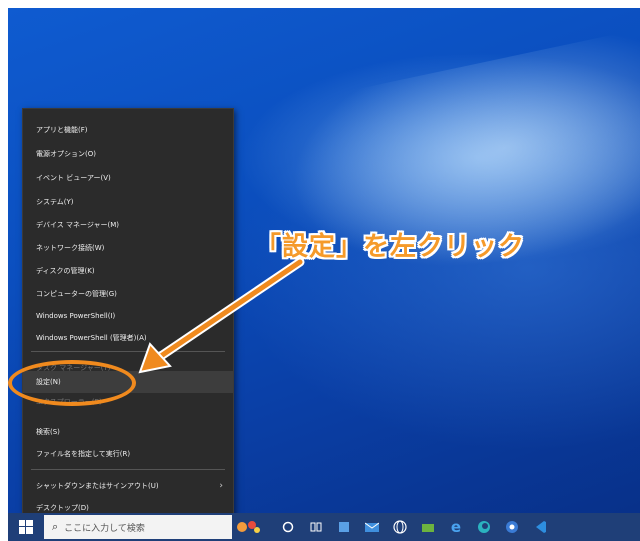 This screenshot has height=541, width=640. What do you see at coordinates (97, 486) in the screenshot?
I see `menu-item-shutdown-label: シャットダウンまたはサインアウト(U)` at bounding box center [97, 486].